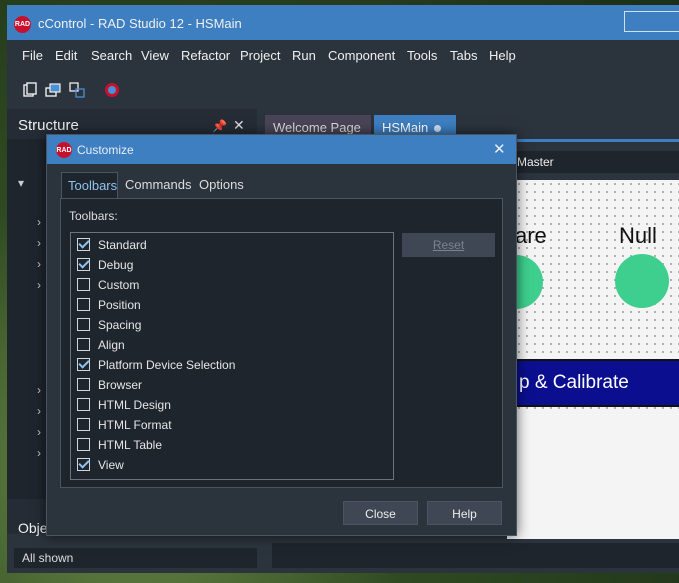 This screenshot has height=583, width=679. I want to click on object-inspector-title: Obje, so click(33, 528).